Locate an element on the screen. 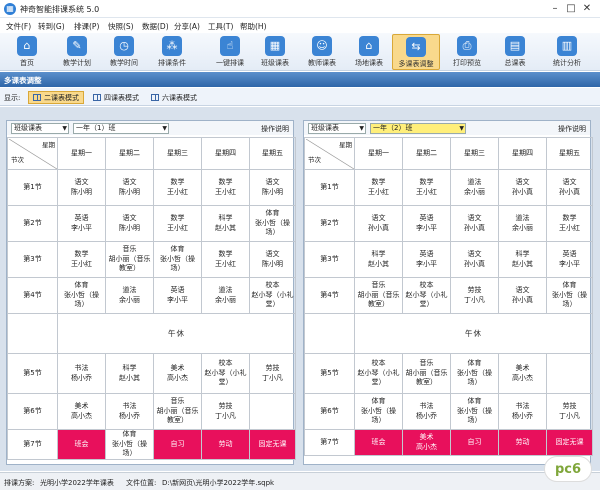 Image resolution: width=600 pixels, height=490 pixels. toolbar-class-table-button: ▦ 班级课表 is located at coordinates (275, 52).